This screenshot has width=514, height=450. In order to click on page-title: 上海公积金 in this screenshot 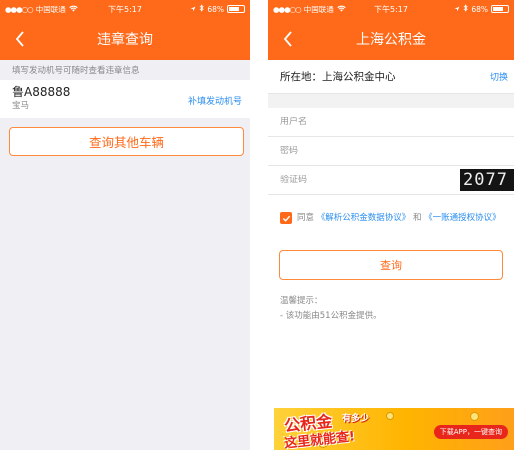, I will do `click(391, 40)`.